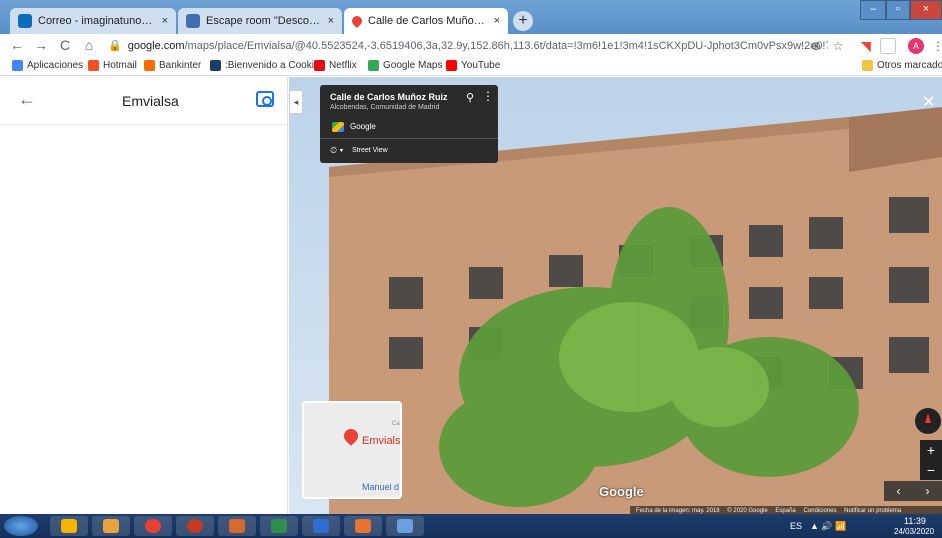 The height and width of the screenshot is (538, 942). What do you see at coordinates (385, 107) in the screenshot?
I see `locality: Alcobendas, Comunidad de Madrid` at bounding box center [385, 107].